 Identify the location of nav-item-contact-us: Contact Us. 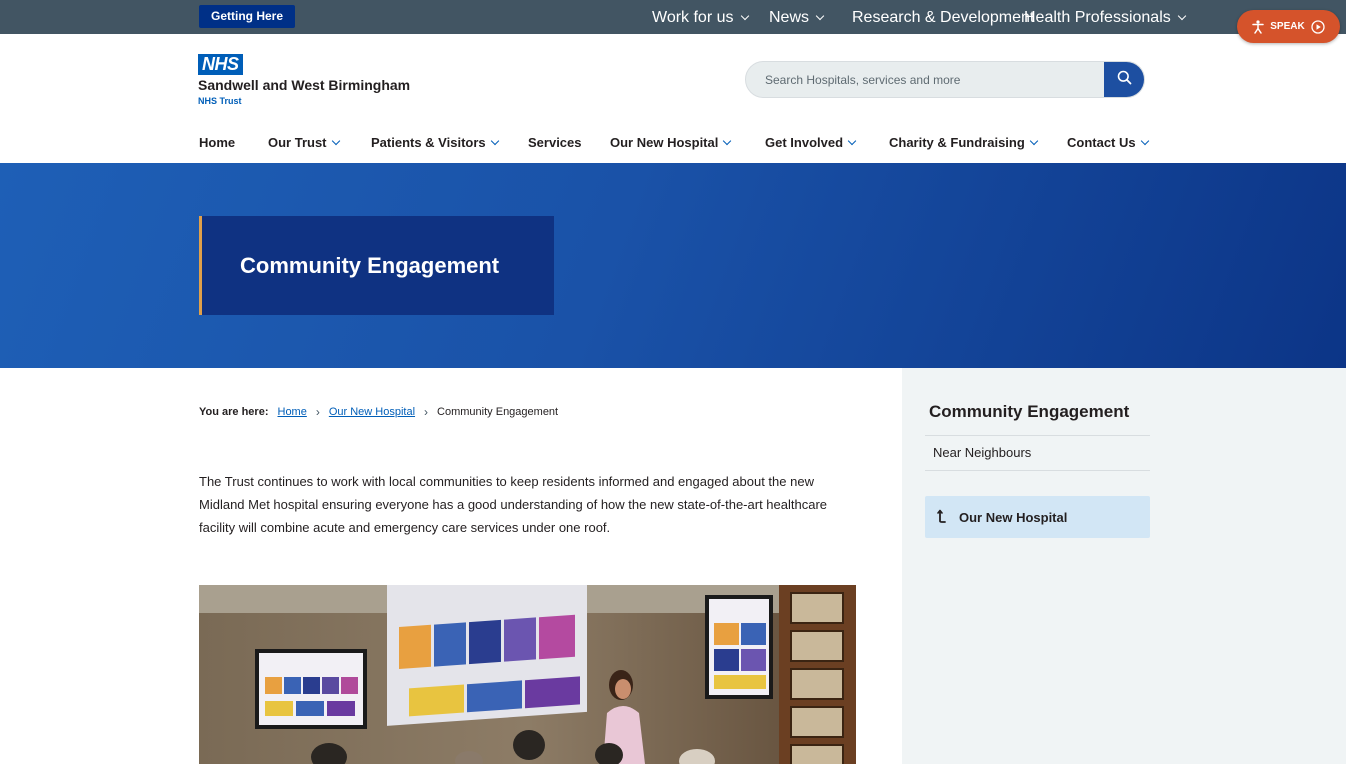
(1108, 142).